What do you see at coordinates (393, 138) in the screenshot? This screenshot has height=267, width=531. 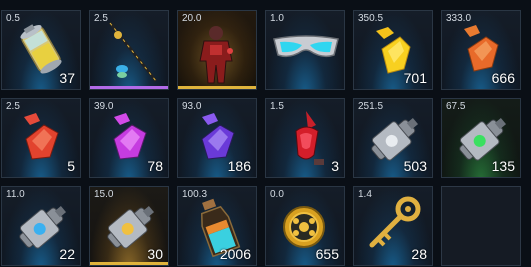 I see `inventory-slot-ship-module: 251.5 503` at bounding box center [393, 138].